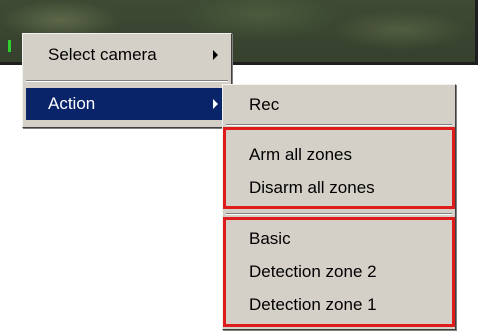 The width and height of the screenshot is (481, 332). What do you see at coordinates (339, 168) in the screenshot?
I see `highlight-box-arm-zones` at bounding box center [339, 168].